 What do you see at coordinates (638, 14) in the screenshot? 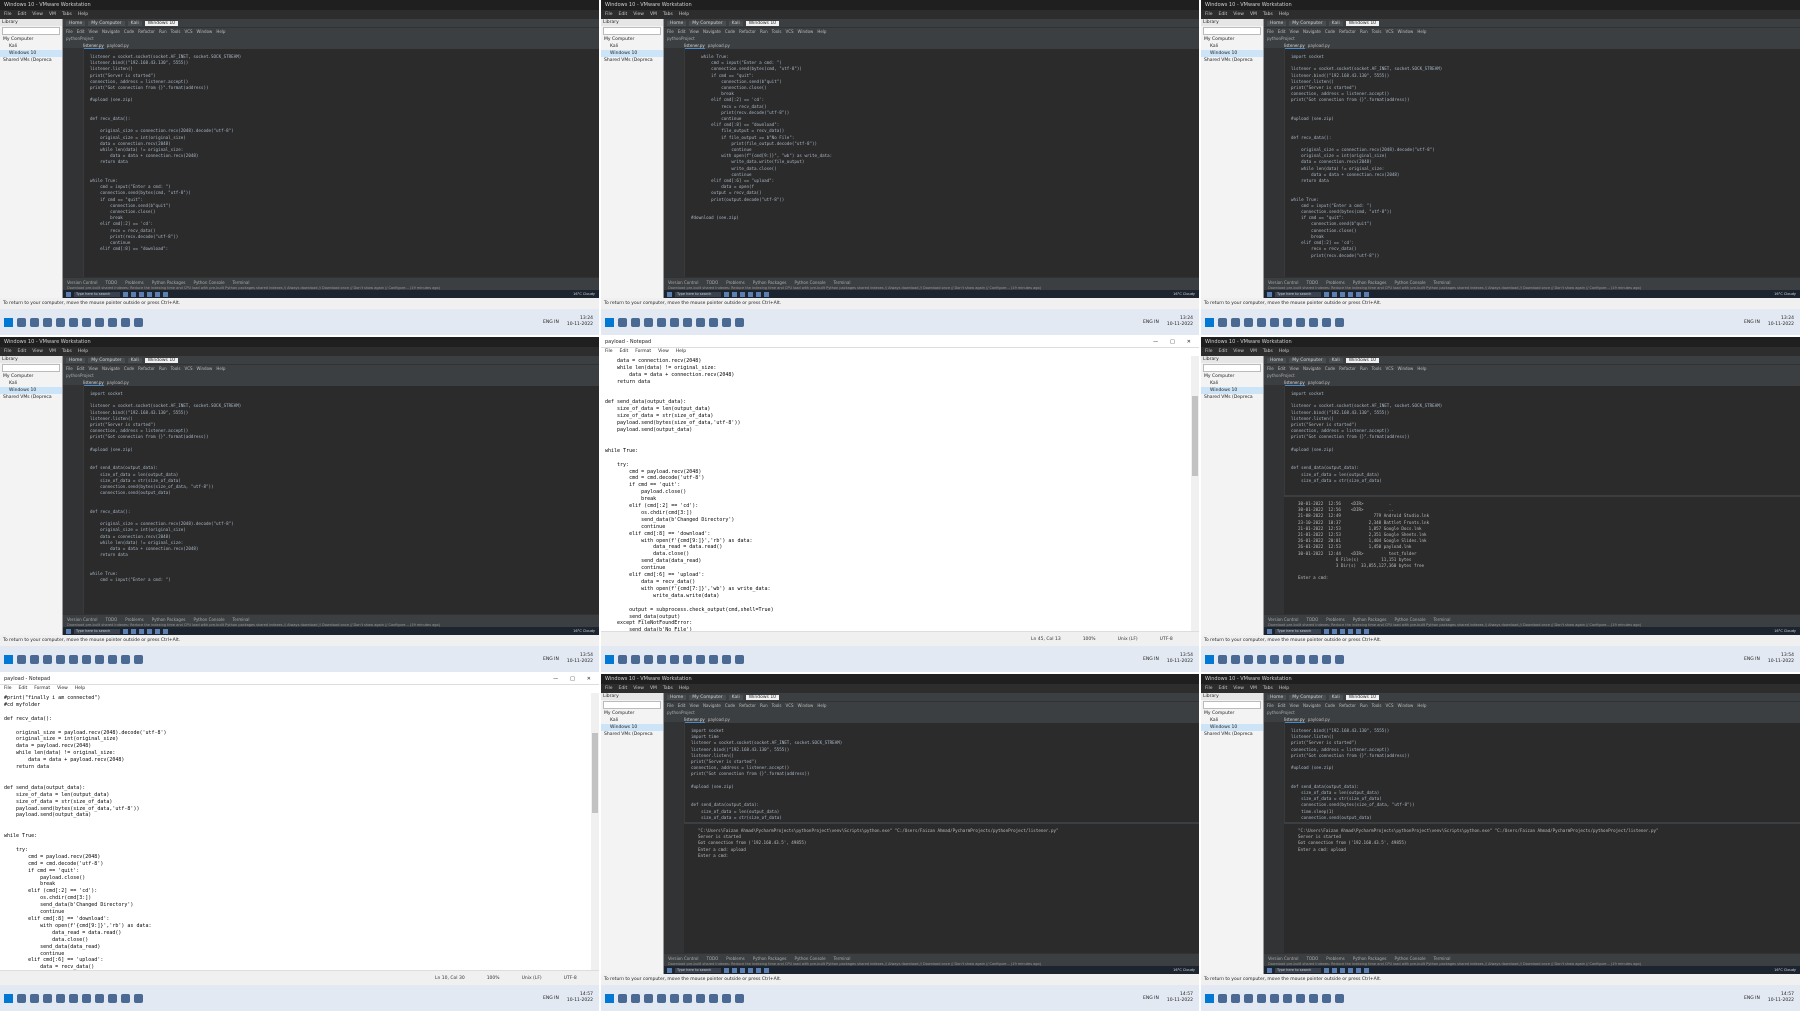
I see `vmware-menu-item: View` at bounding box center [638, 14].